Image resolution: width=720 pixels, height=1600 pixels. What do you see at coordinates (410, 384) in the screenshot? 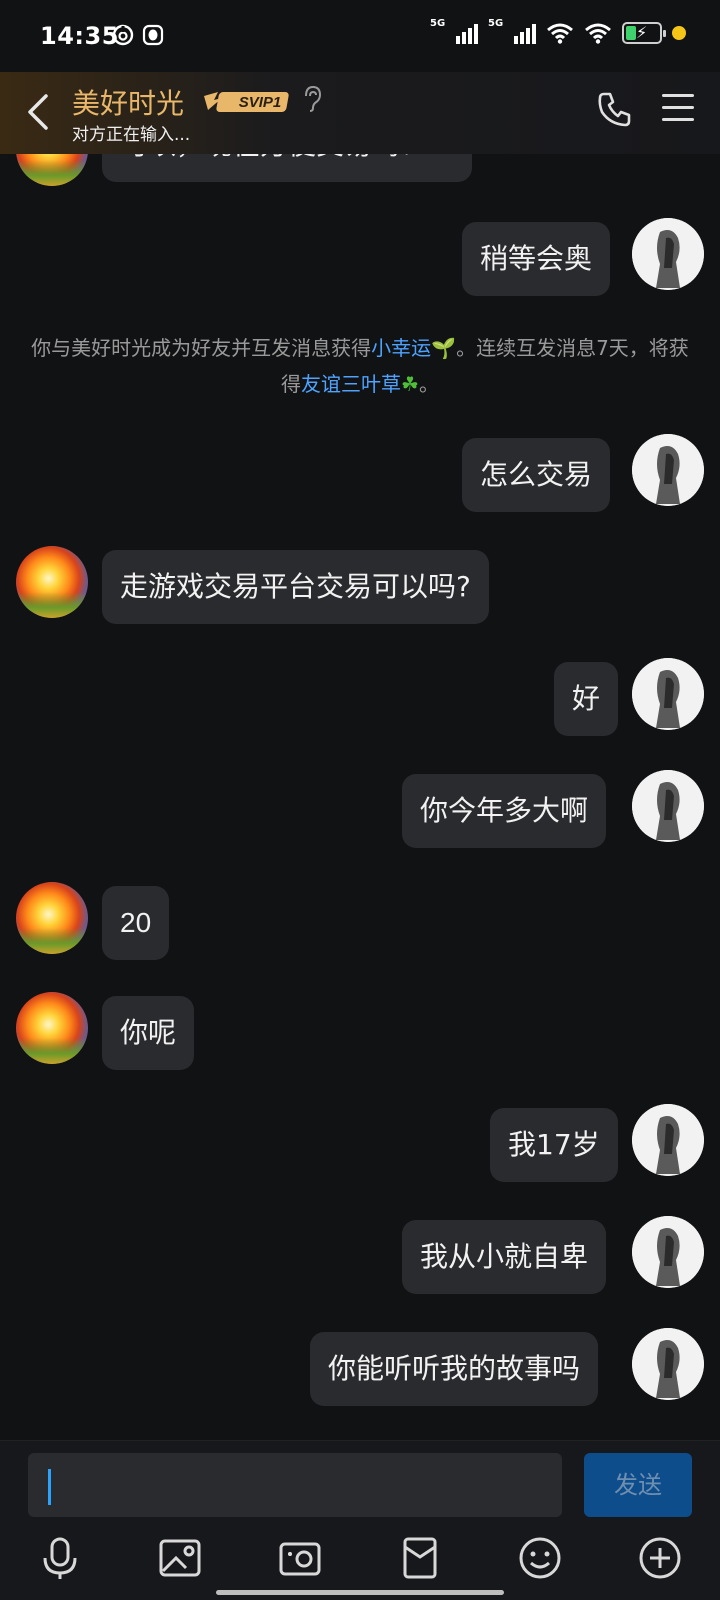
I see `clover-icon: ☘` at bounding box center [410, 384].